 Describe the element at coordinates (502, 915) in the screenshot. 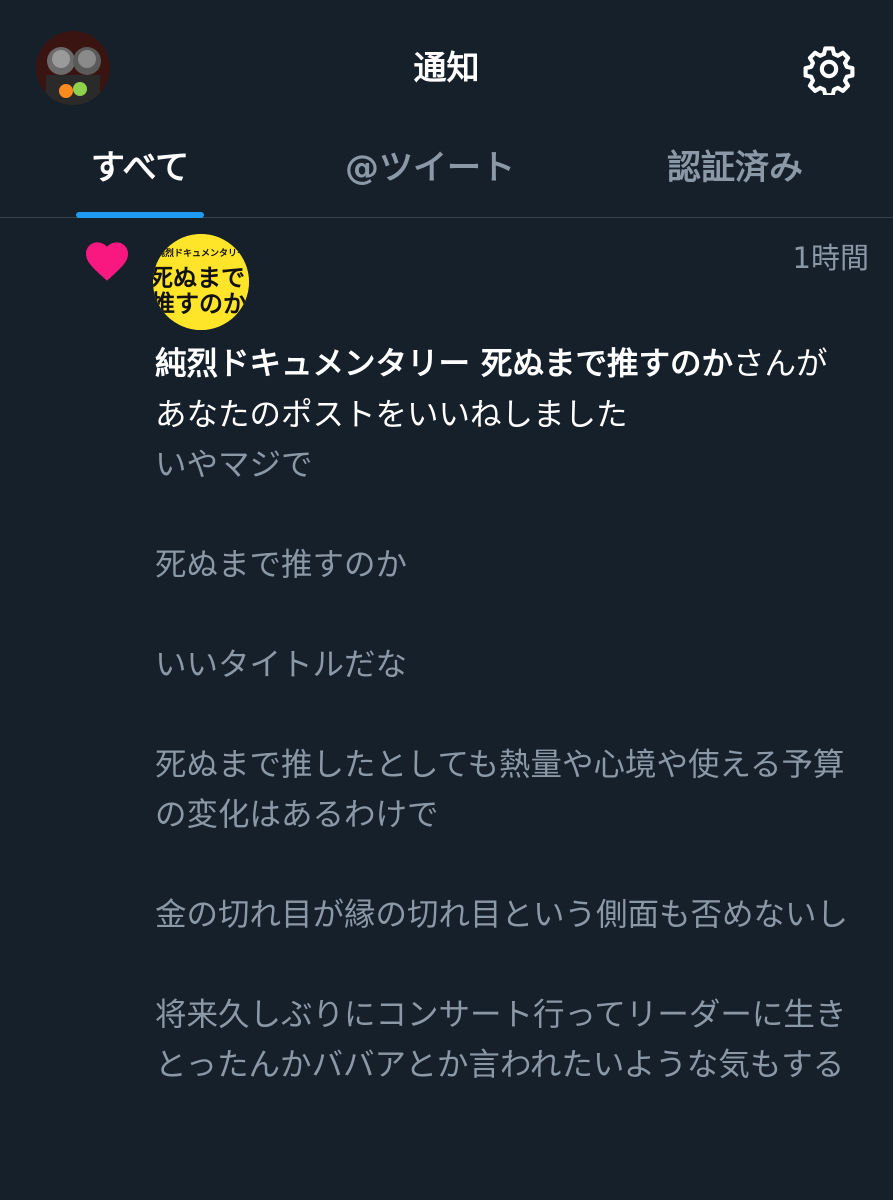

I see `tweet-paragraph: 金の切れ目が縁の切れ目という側面も否めないし` at that location.